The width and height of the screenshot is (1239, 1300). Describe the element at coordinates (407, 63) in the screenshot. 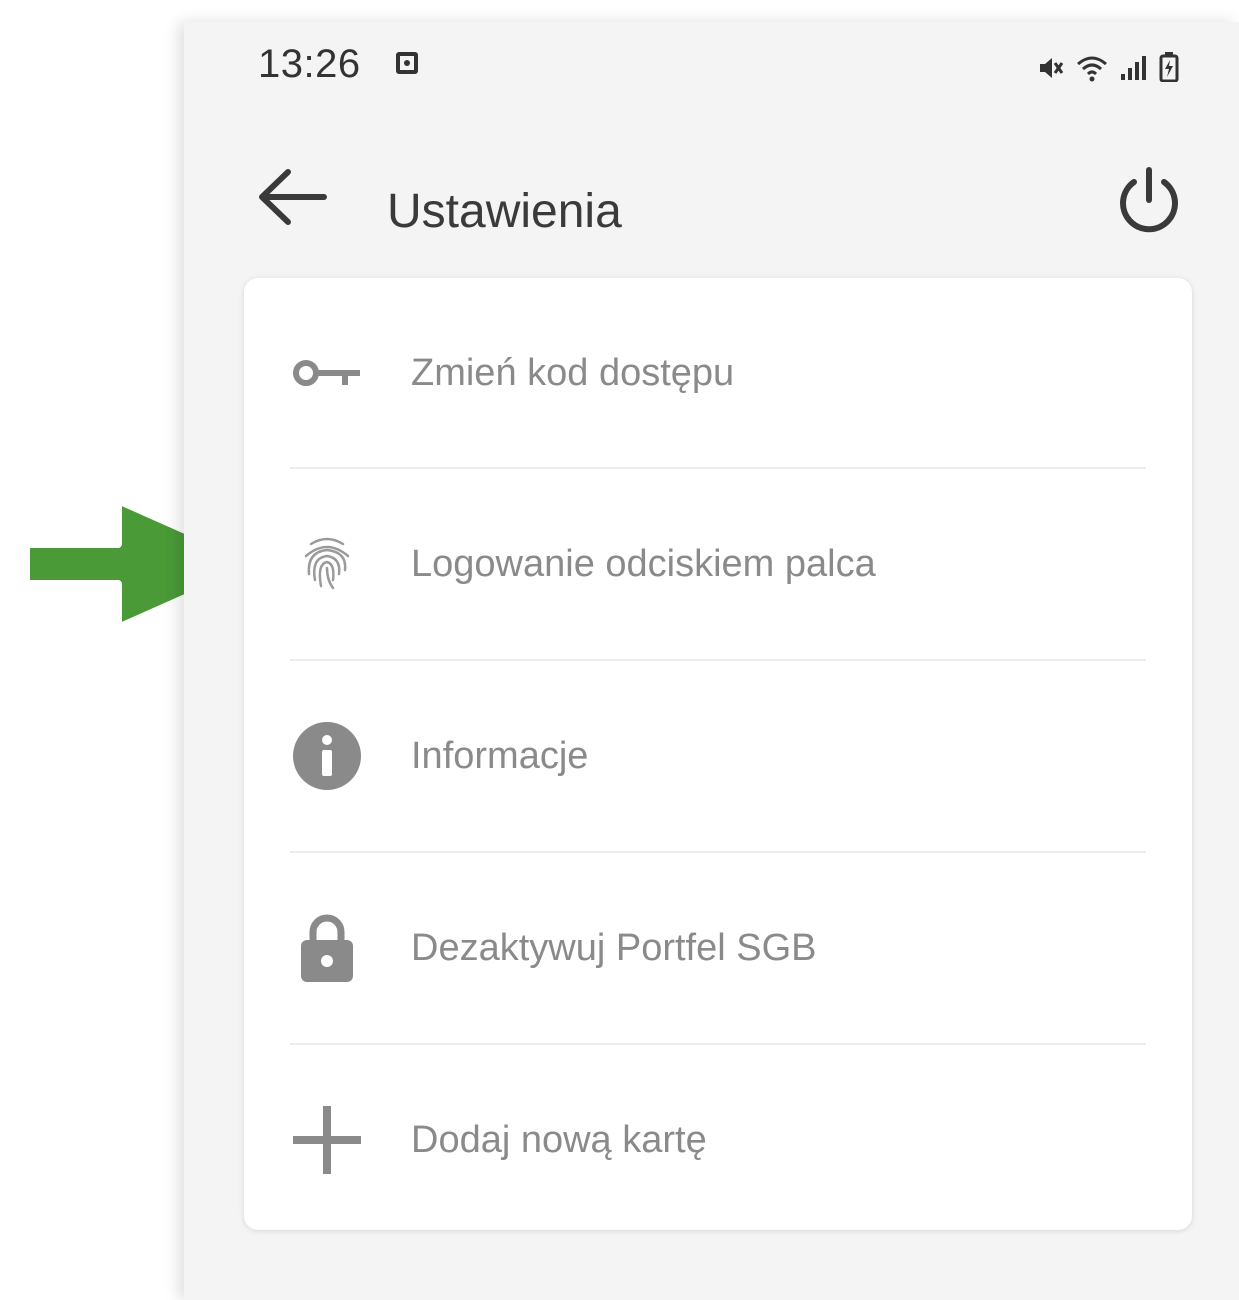

I see `notification-square-icon` at that location.